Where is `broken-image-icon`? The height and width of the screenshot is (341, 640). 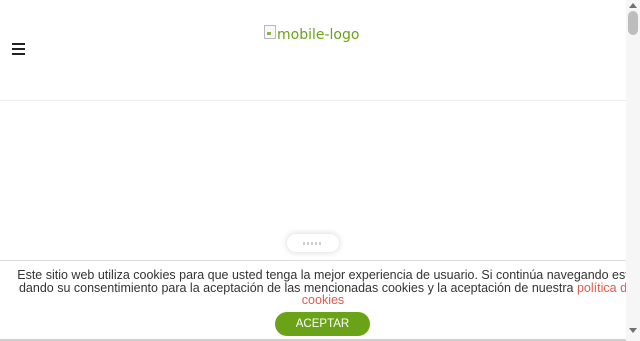
broken-image-icon is located at coordinates (270, 32).